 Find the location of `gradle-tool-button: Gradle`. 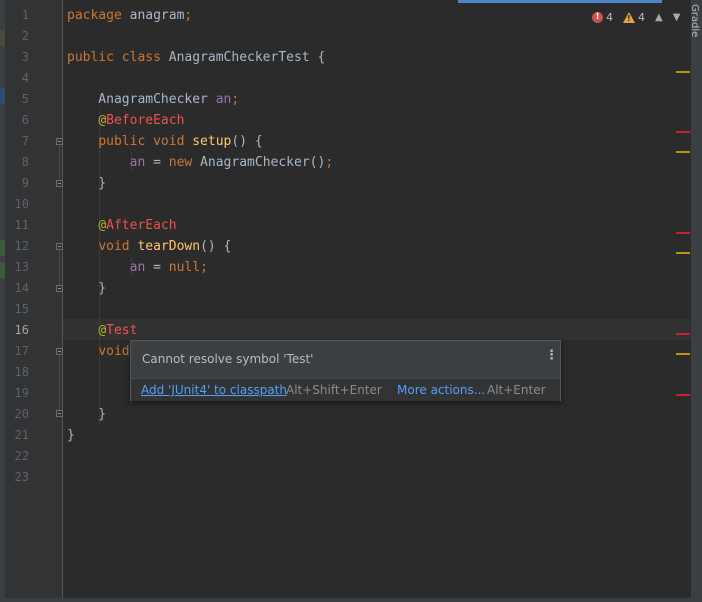

gradle-tool-button: Gradle is located at coordinates (694, 20).